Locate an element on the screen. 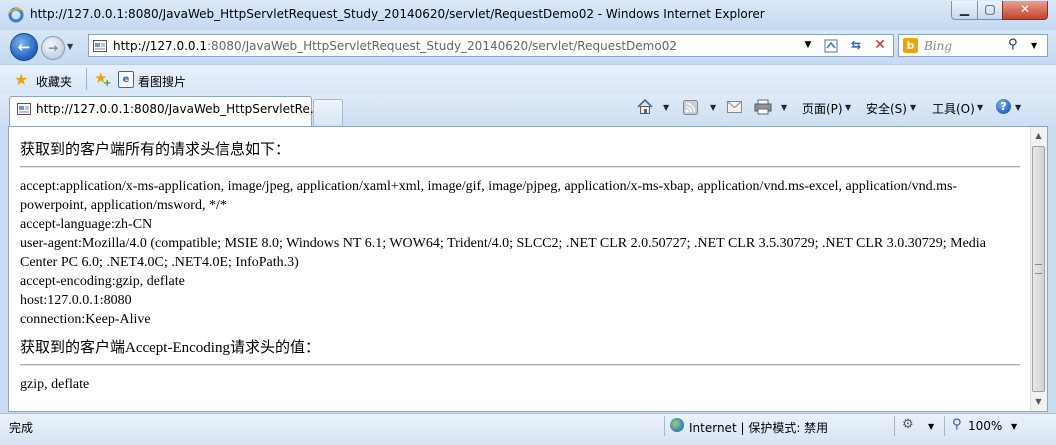 This screenshot has width=1056, height=445. favorites-link-kantu: 看图搜片 is located at coordinates (162, 81).